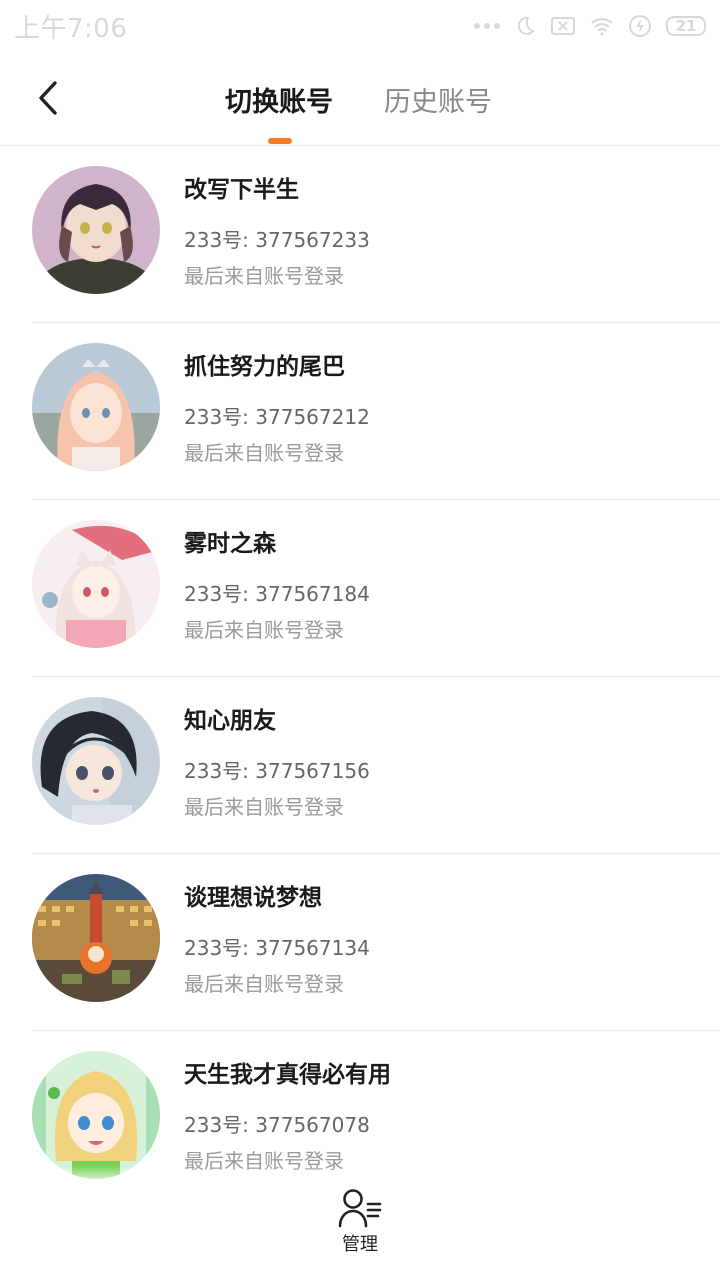 This screenshot has width=720, height=1280. I want to click on account-id: 233号: 377567078, so click(277, 1125).